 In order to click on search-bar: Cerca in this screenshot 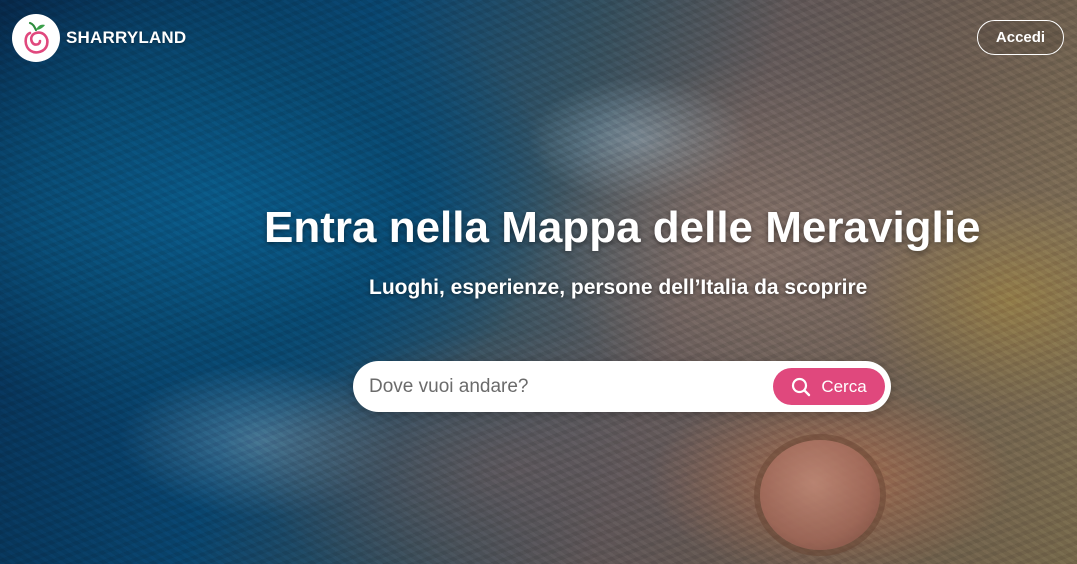, I will do `click(622, 386)`.